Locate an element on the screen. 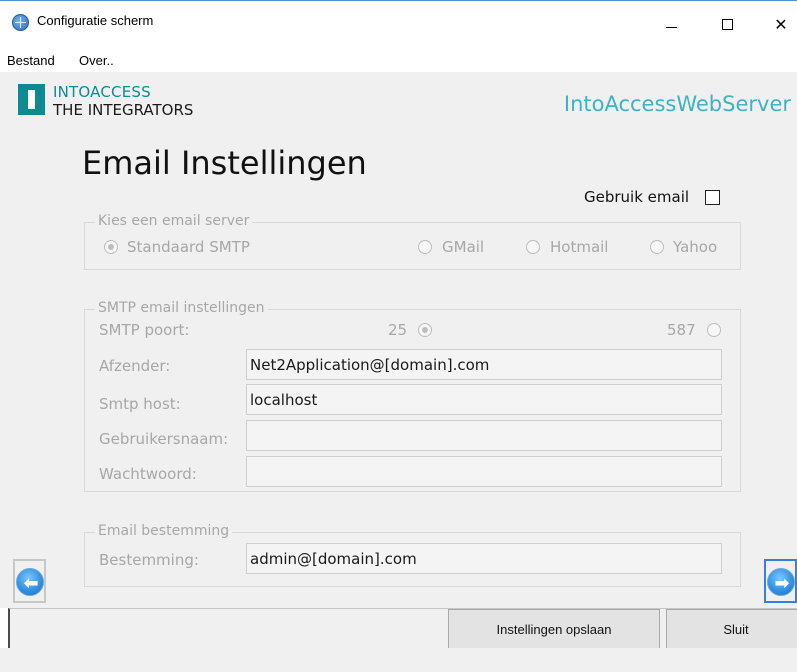 The image size is (797, 672). use-email-label: Gebruik email is located at coordinates (637, 197).